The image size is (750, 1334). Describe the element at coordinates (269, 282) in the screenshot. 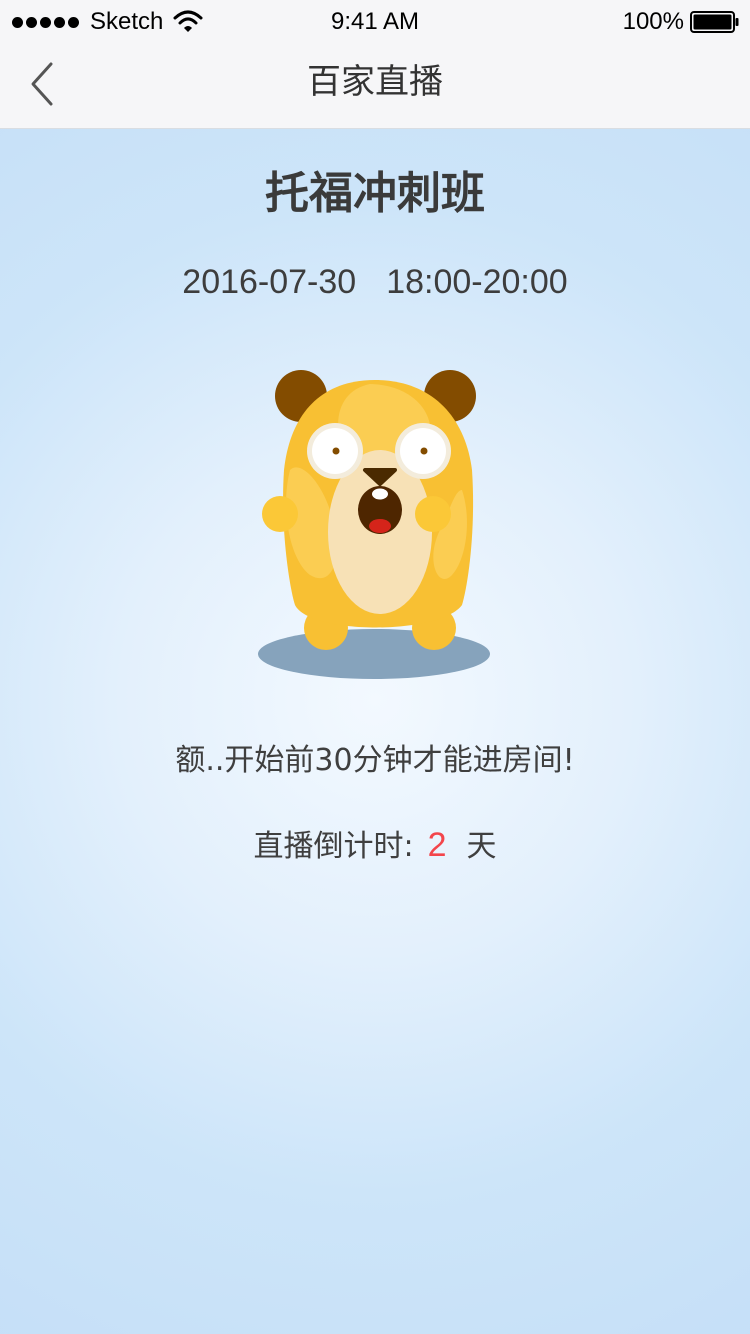

I see `course-date: 2016-07-30` at that location.